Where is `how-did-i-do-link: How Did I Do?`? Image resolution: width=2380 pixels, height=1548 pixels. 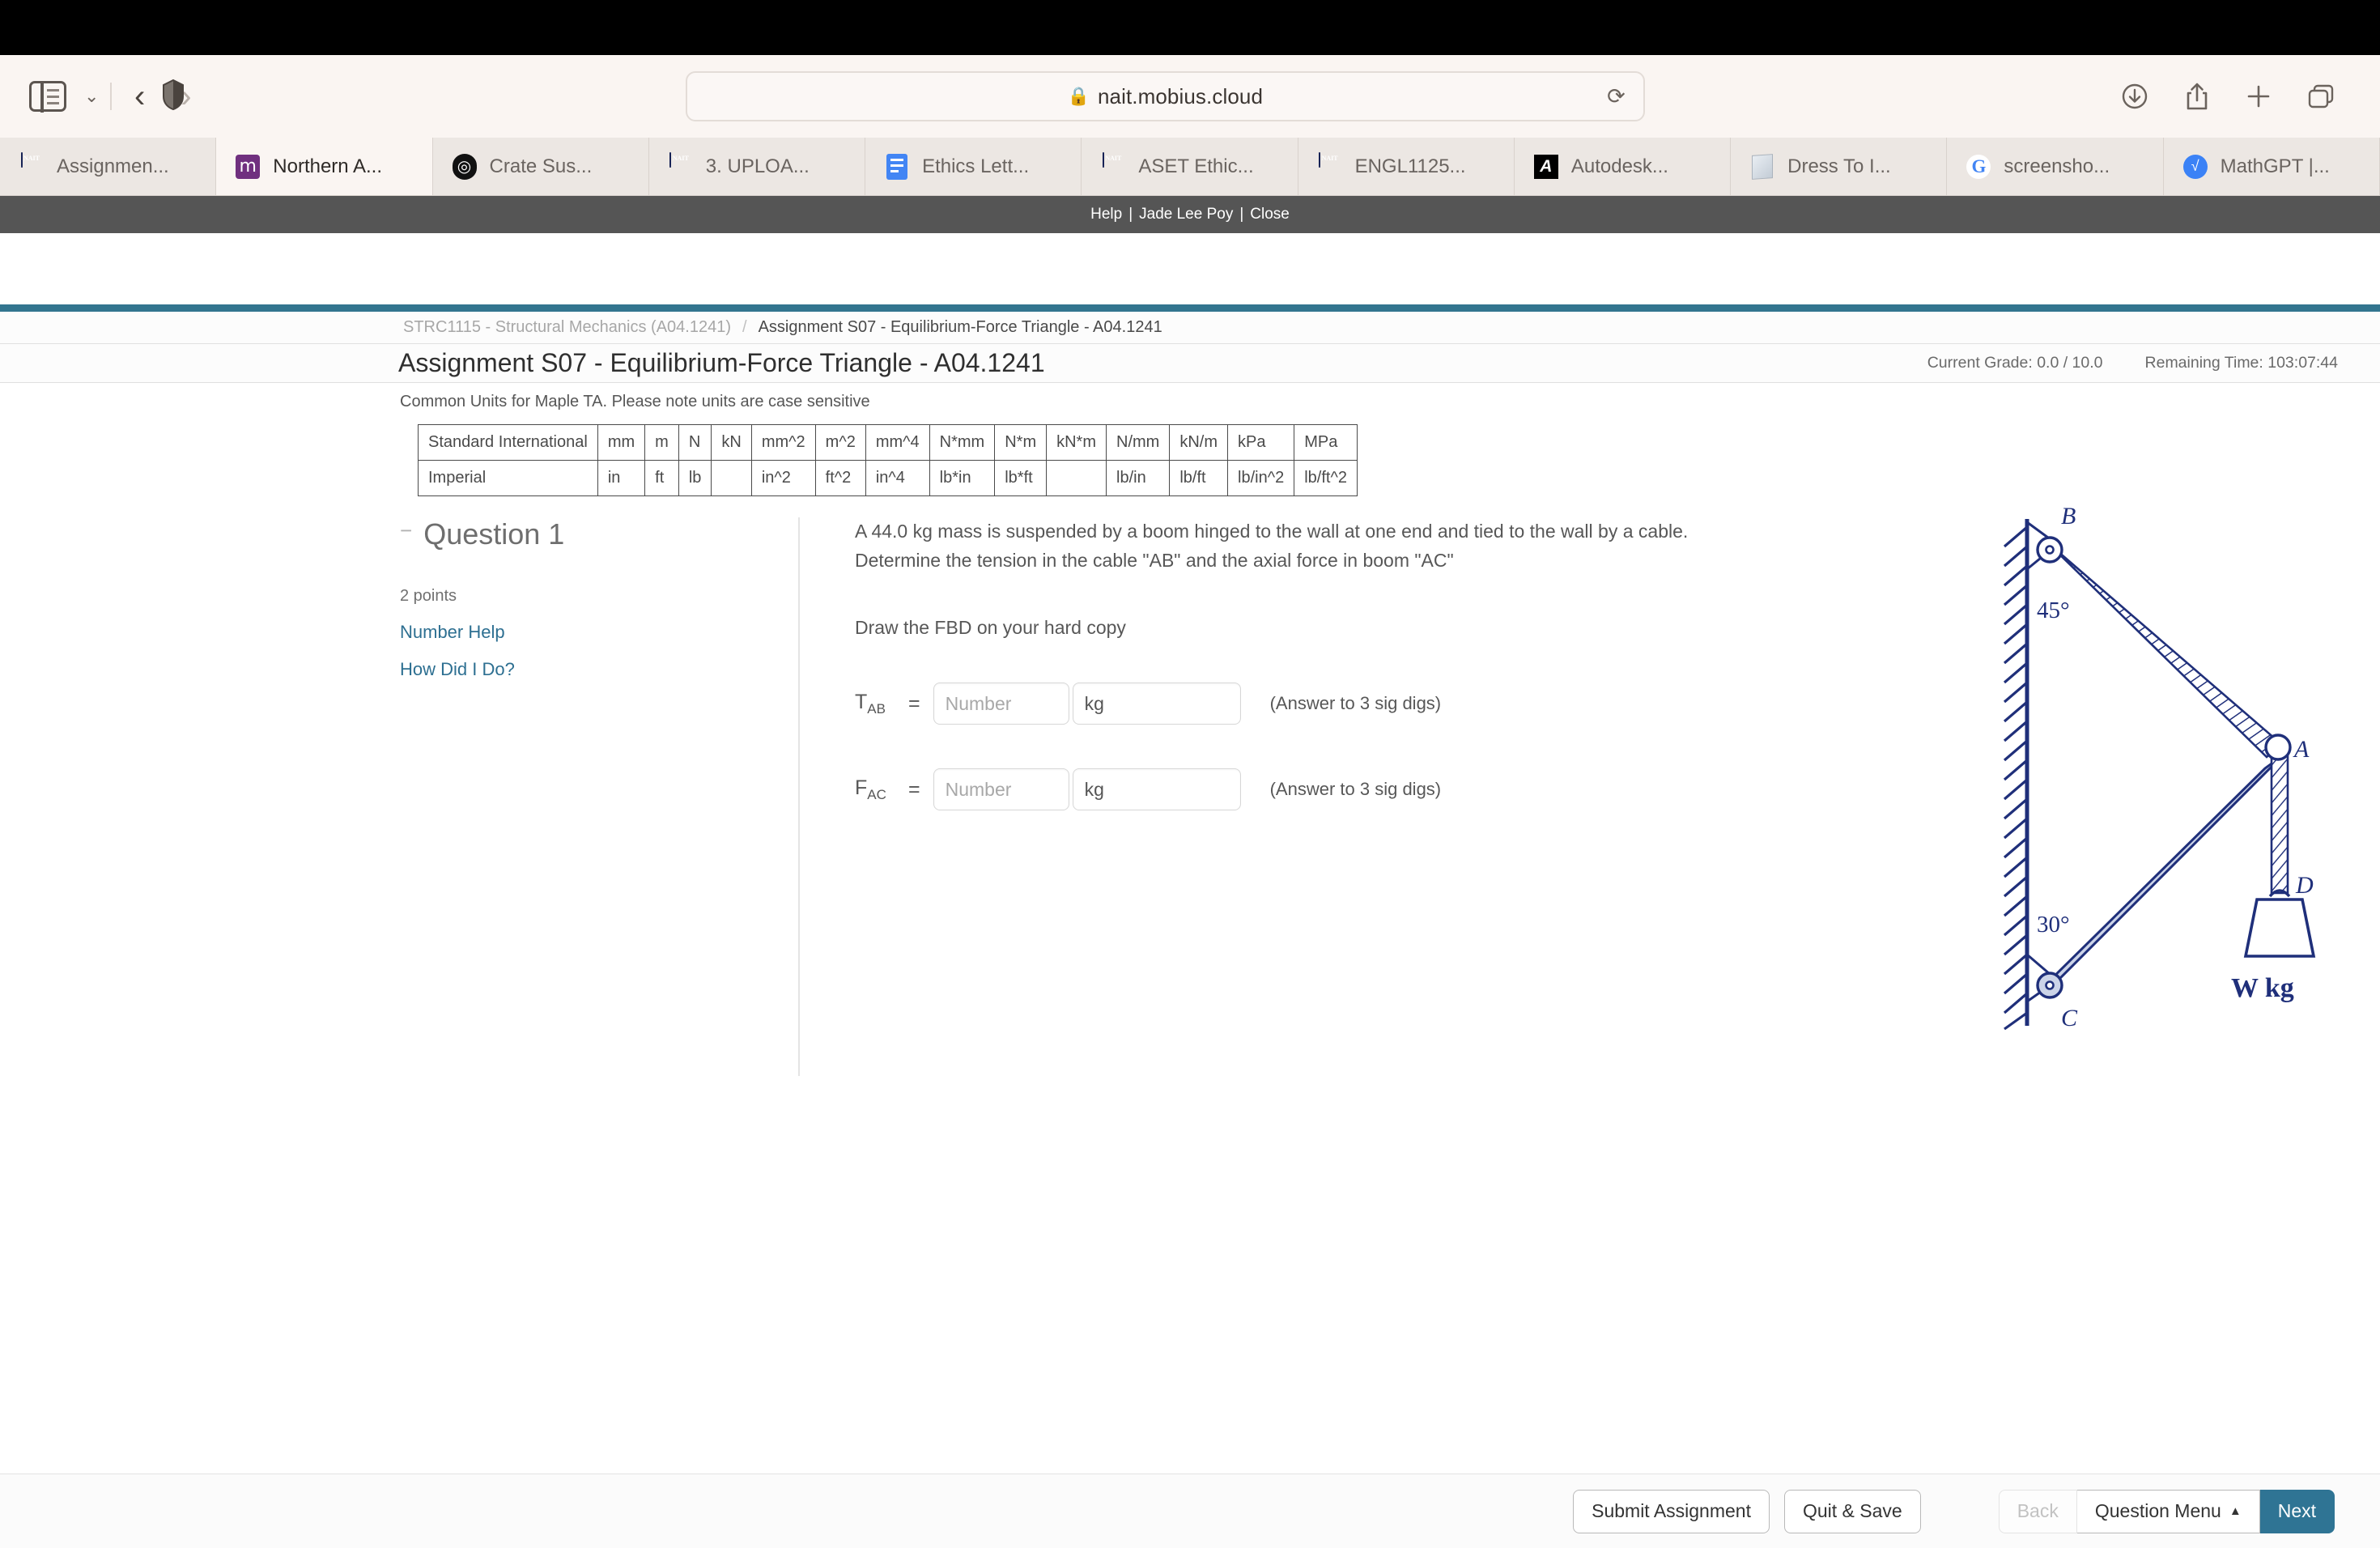 how-did-i-do-link: How Did I Do? is located at coordinates (594, 669).